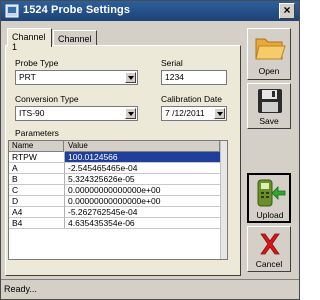 This screenshot has width=320, height=300. I want to click on close-icon: ×, so click(287, 10).